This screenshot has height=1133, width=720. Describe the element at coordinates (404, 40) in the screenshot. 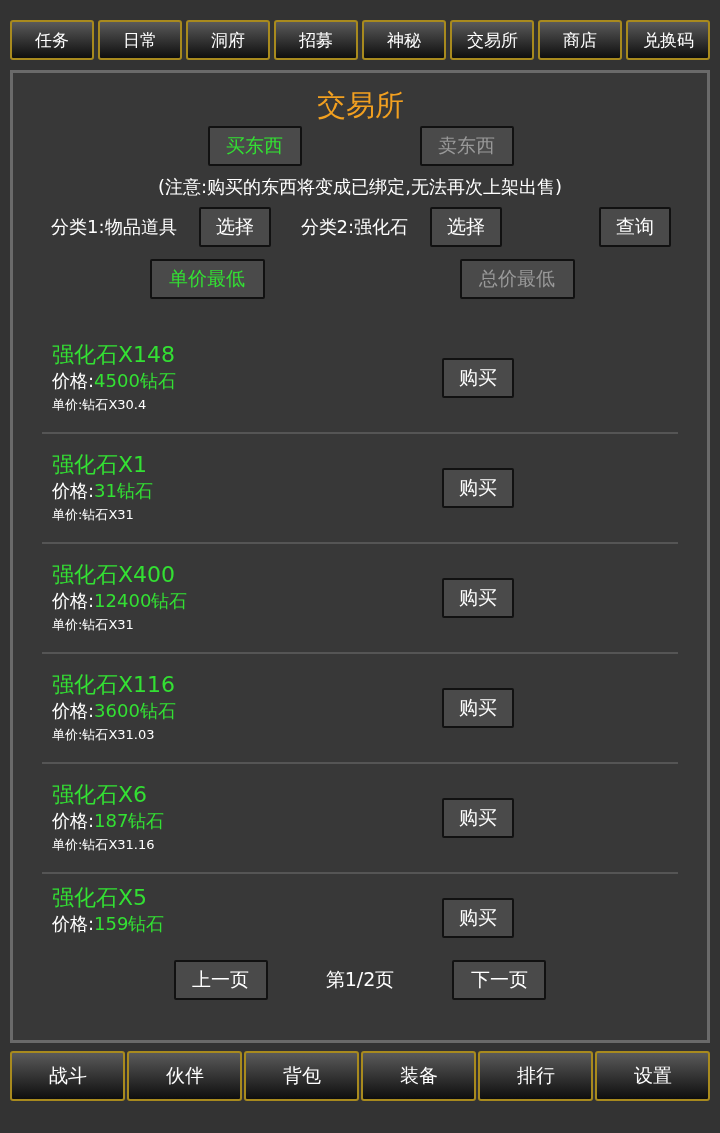

I see `nav-tab: 神秘` at that location.